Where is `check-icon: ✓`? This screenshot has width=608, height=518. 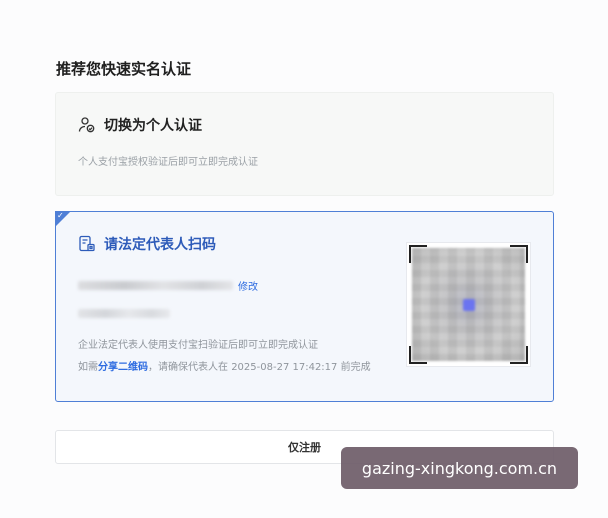
check-icon: ✓ is located at coordinates (60, 215).